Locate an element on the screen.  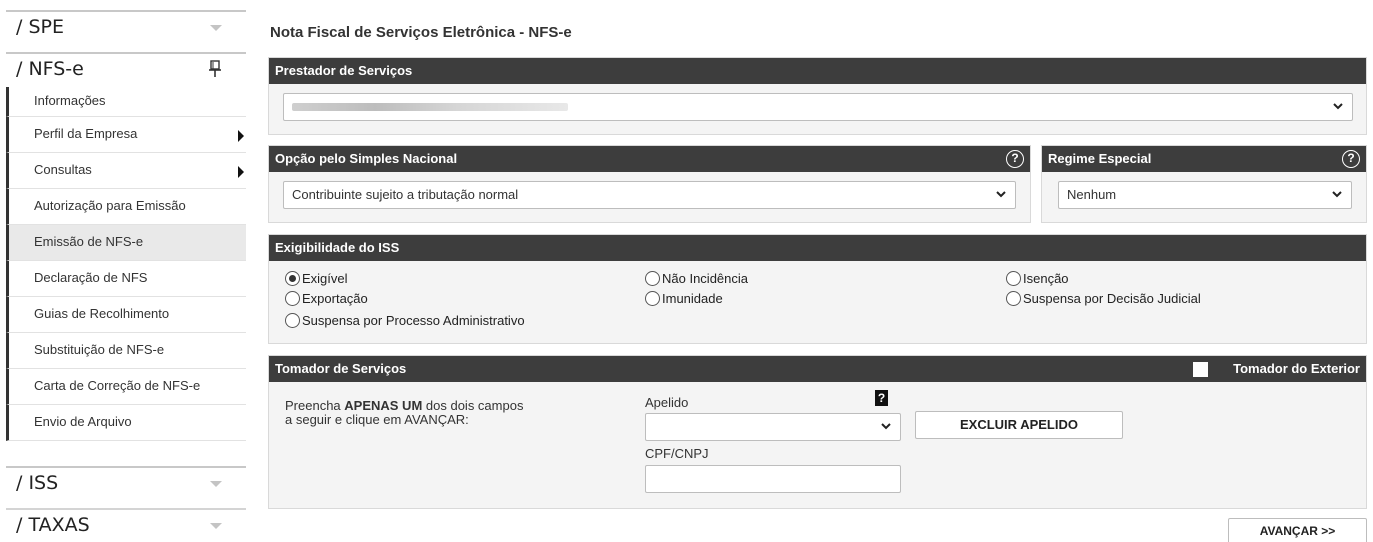
radio-suspensa-administrativo: Suspensa por Processo Administrativo is located at coordinates (405, 320).